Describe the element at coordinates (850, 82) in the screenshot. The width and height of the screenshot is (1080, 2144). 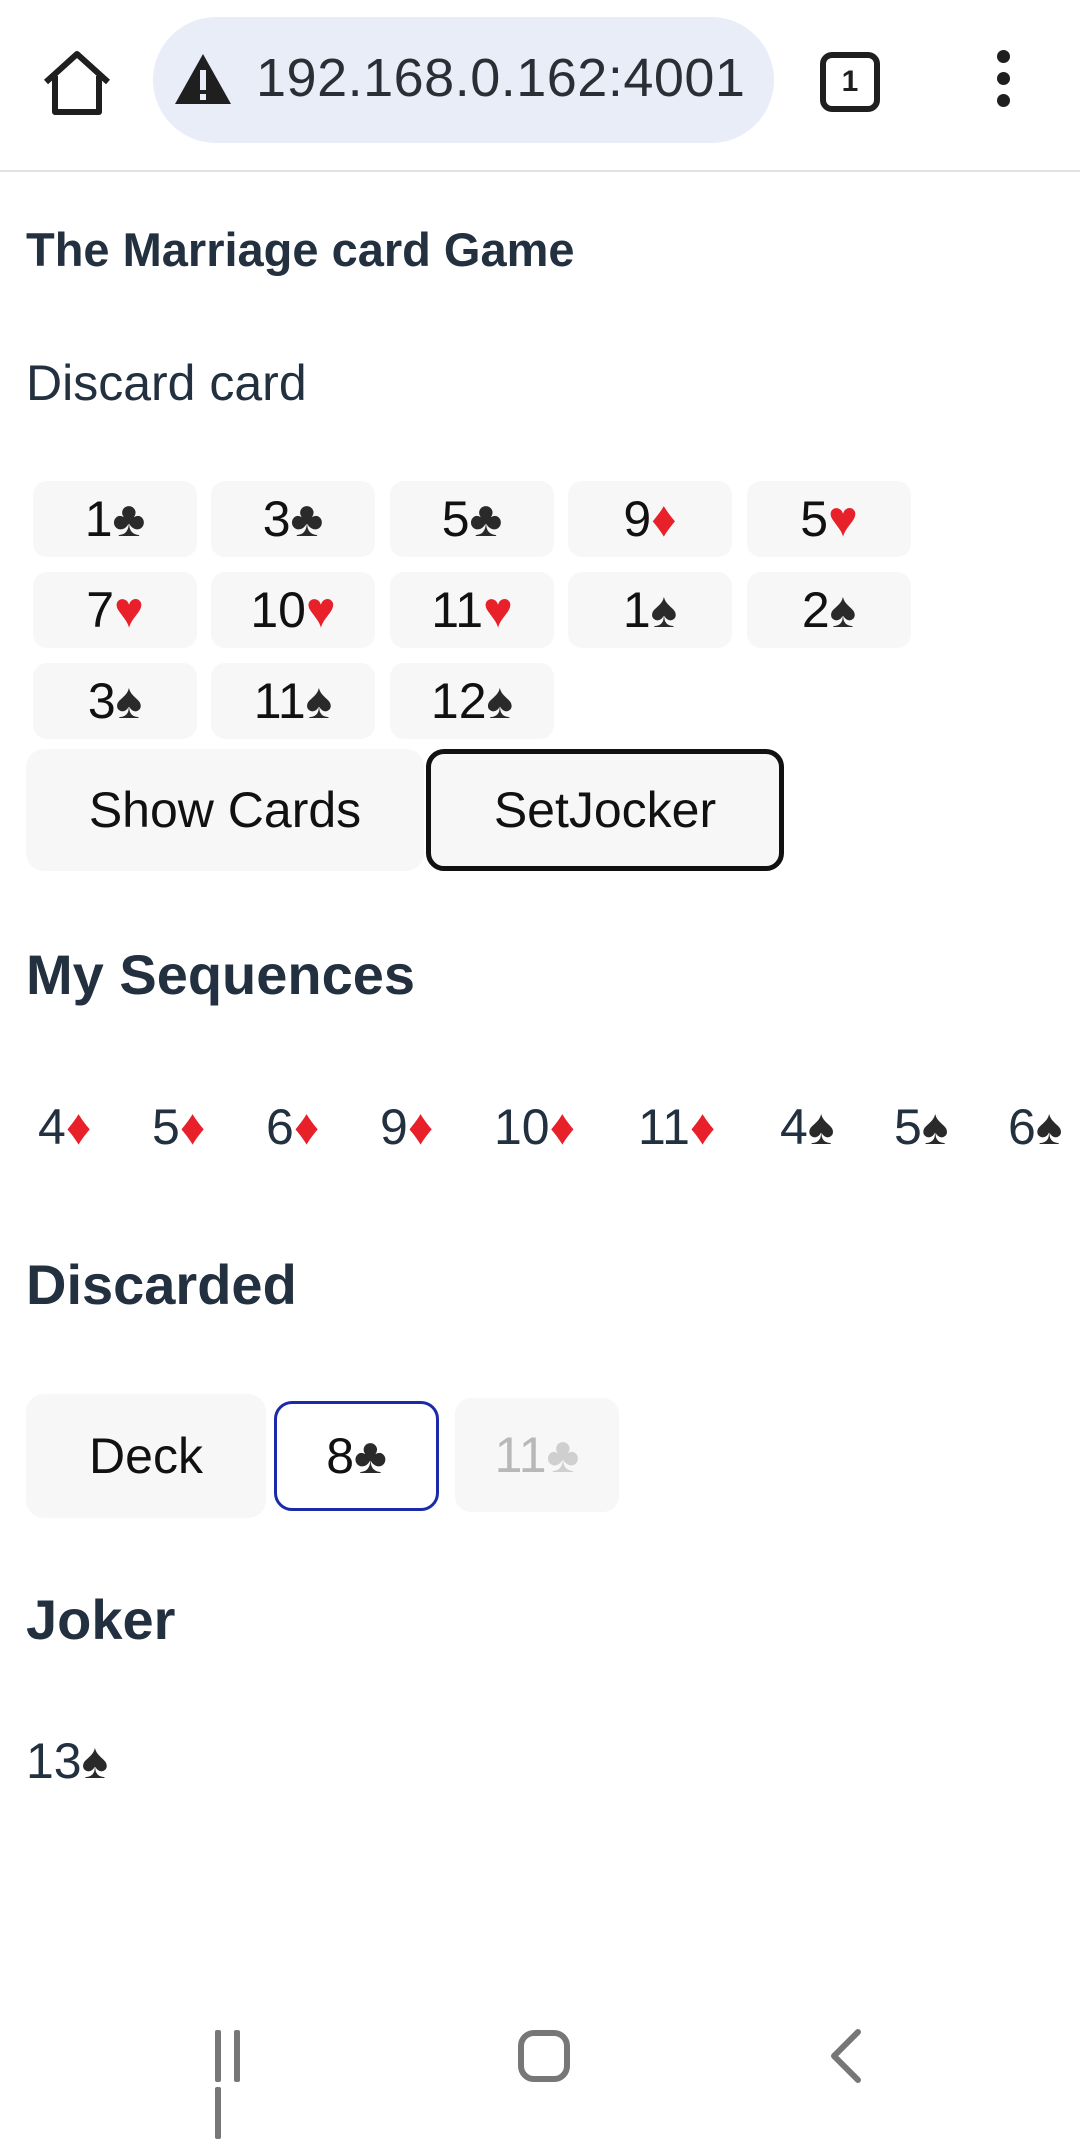
I see `tab-switcher-button: 1` at that location.